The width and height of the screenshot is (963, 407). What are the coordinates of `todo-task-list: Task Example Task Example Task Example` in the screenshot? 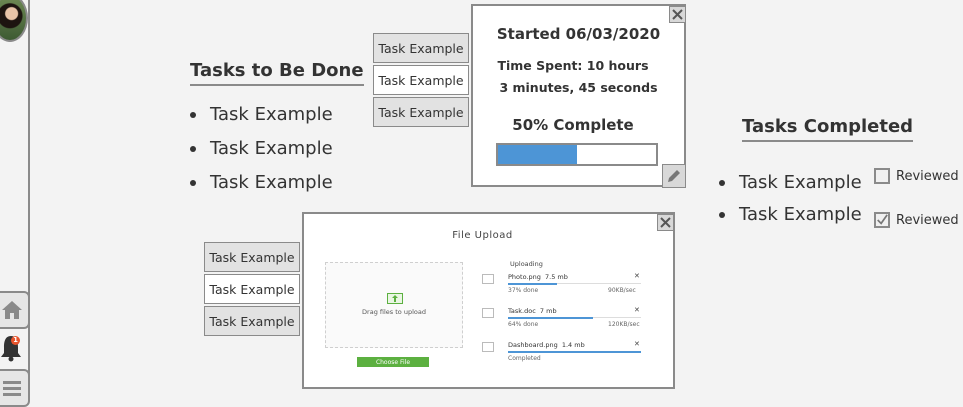 It's located at (261, 155).